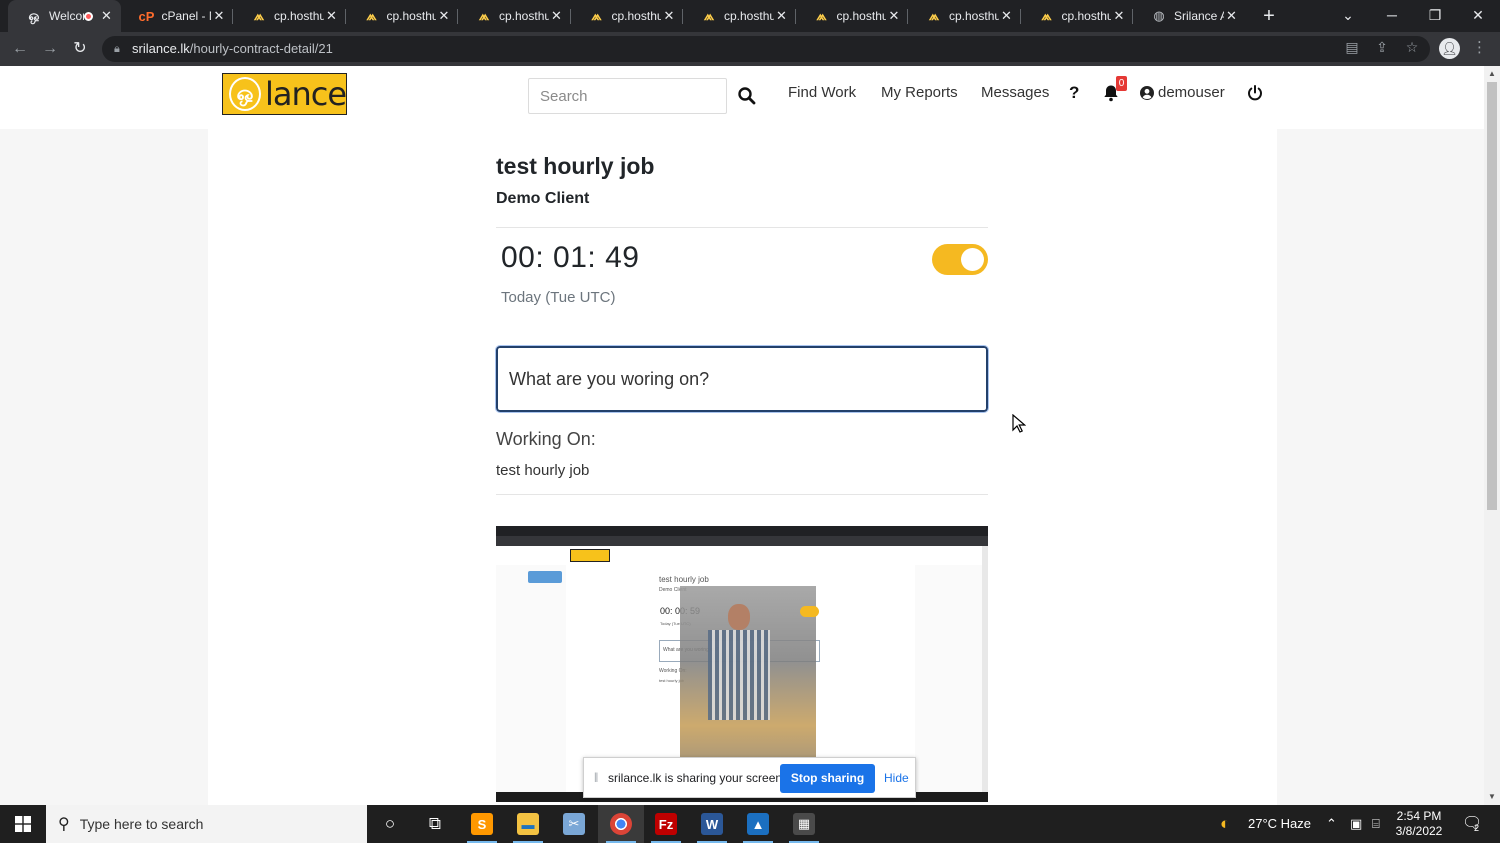 The image size is (1500, 843). I want to click on browser-tab-6: ⩕ cp.hosthunter ✕, so click(739, 16).